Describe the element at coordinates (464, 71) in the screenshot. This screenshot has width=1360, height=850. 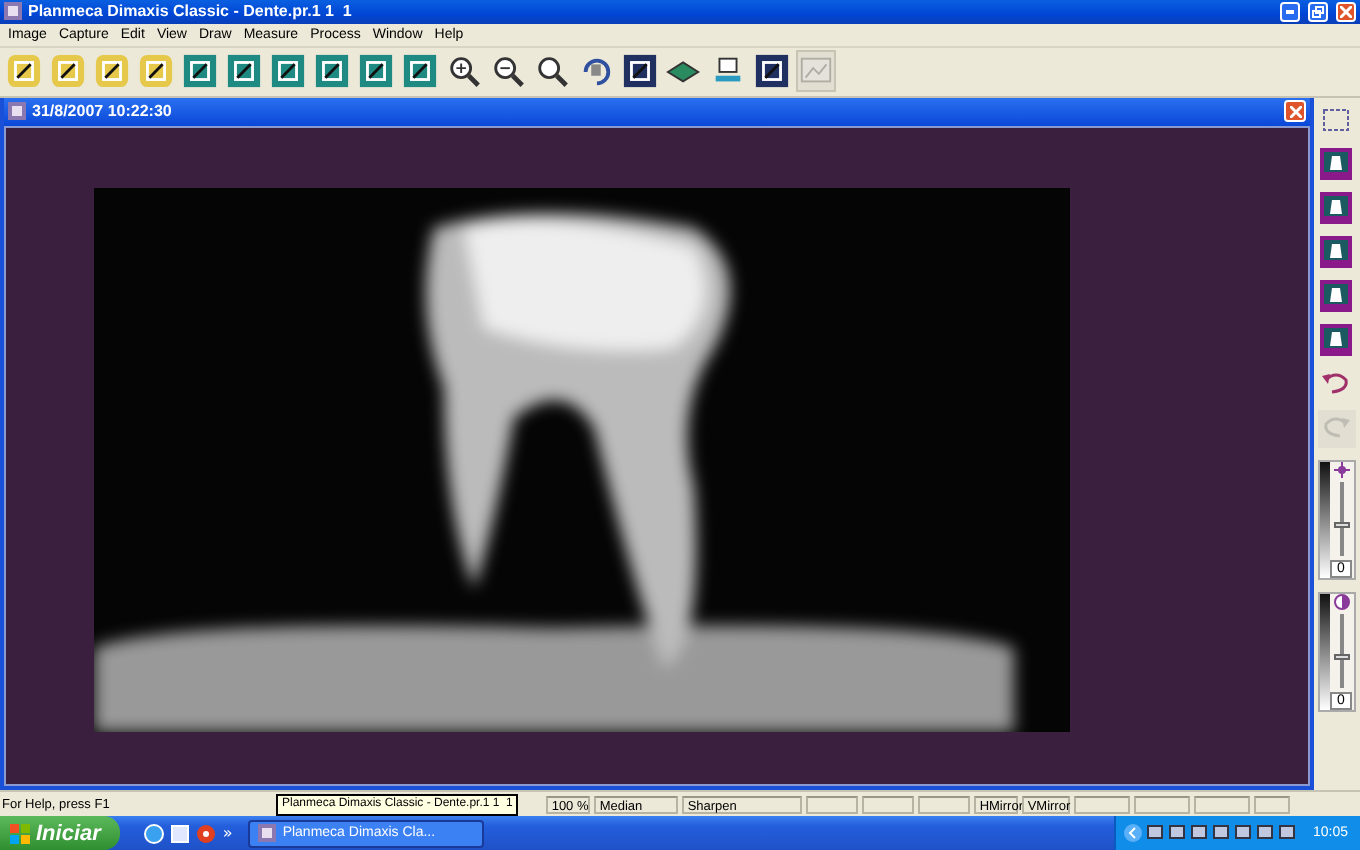
I see `zoom-in-icon` at that location.